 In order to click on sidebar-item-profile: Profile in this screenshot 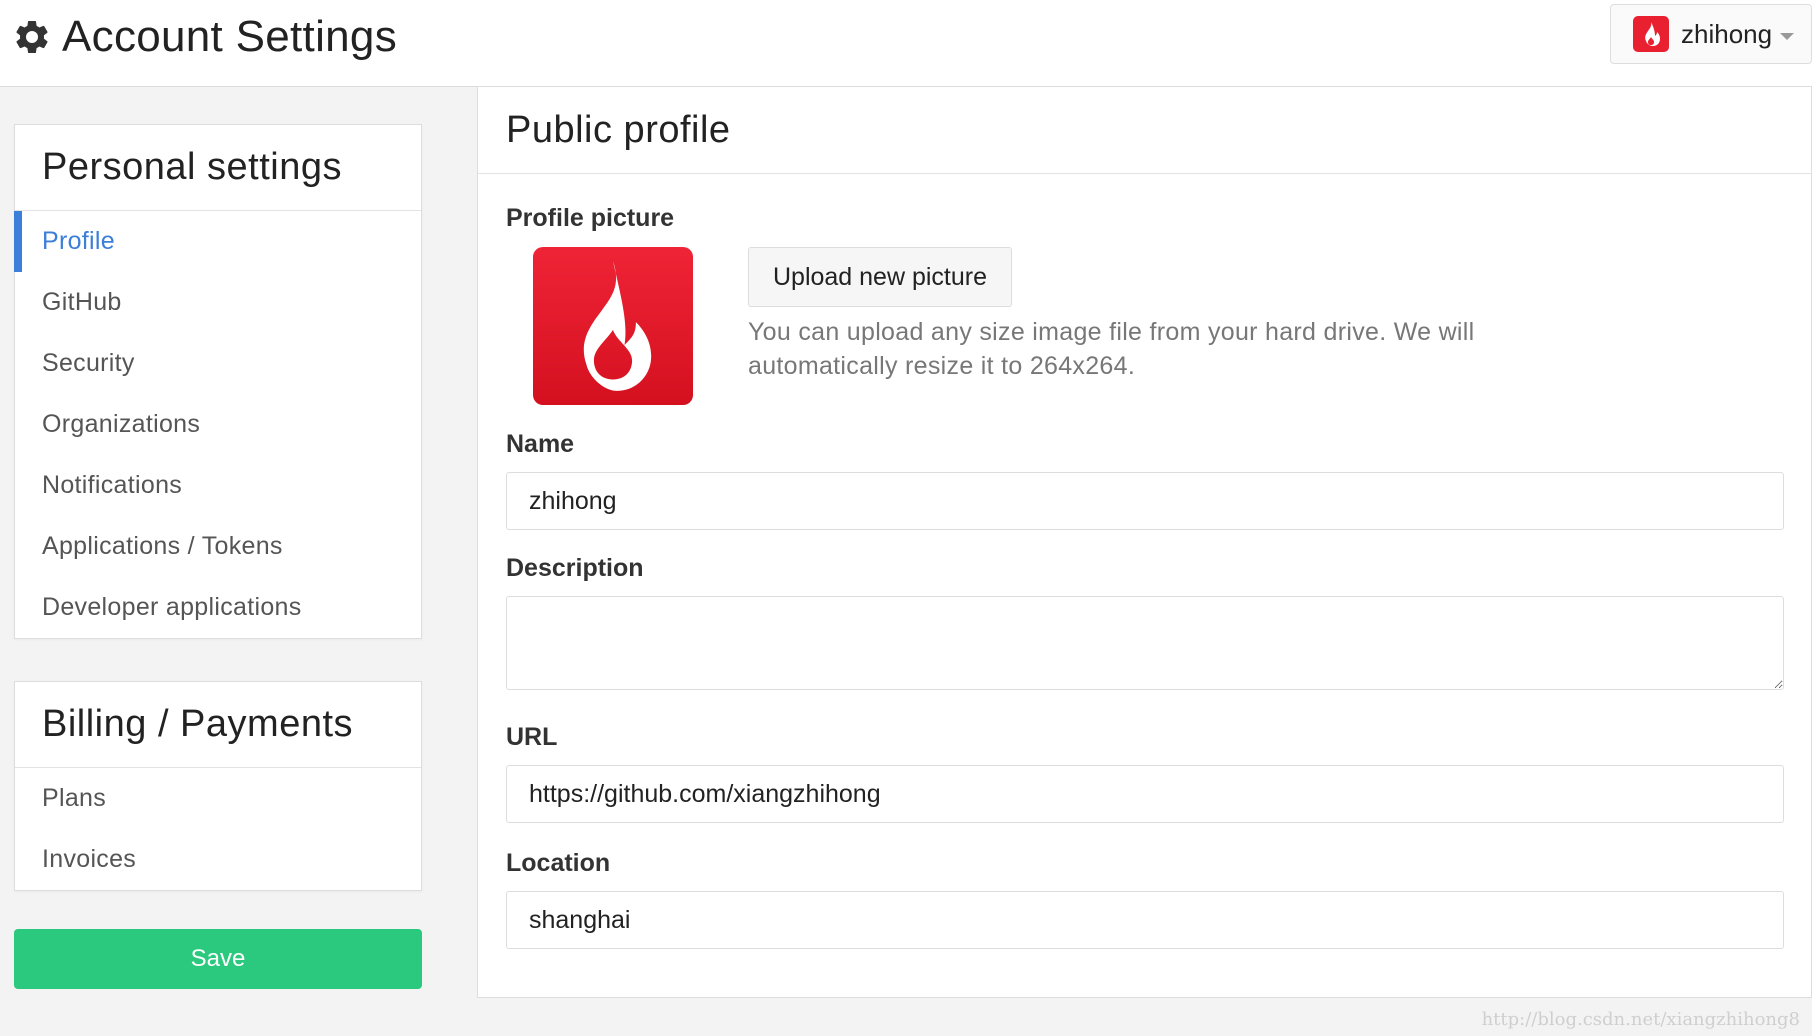, I will do `click(217, 241)`.